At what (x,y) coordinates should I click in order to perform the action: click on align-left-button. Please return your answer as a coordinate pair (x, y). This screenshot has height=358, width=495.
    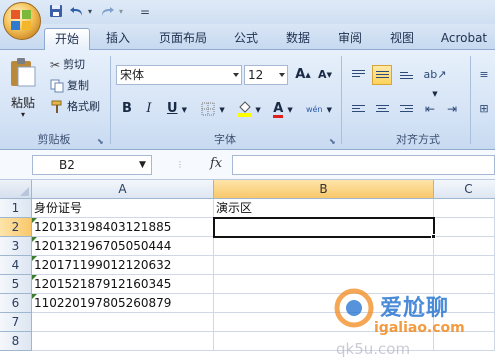
    Looking at the image, I should click on (358, 109).